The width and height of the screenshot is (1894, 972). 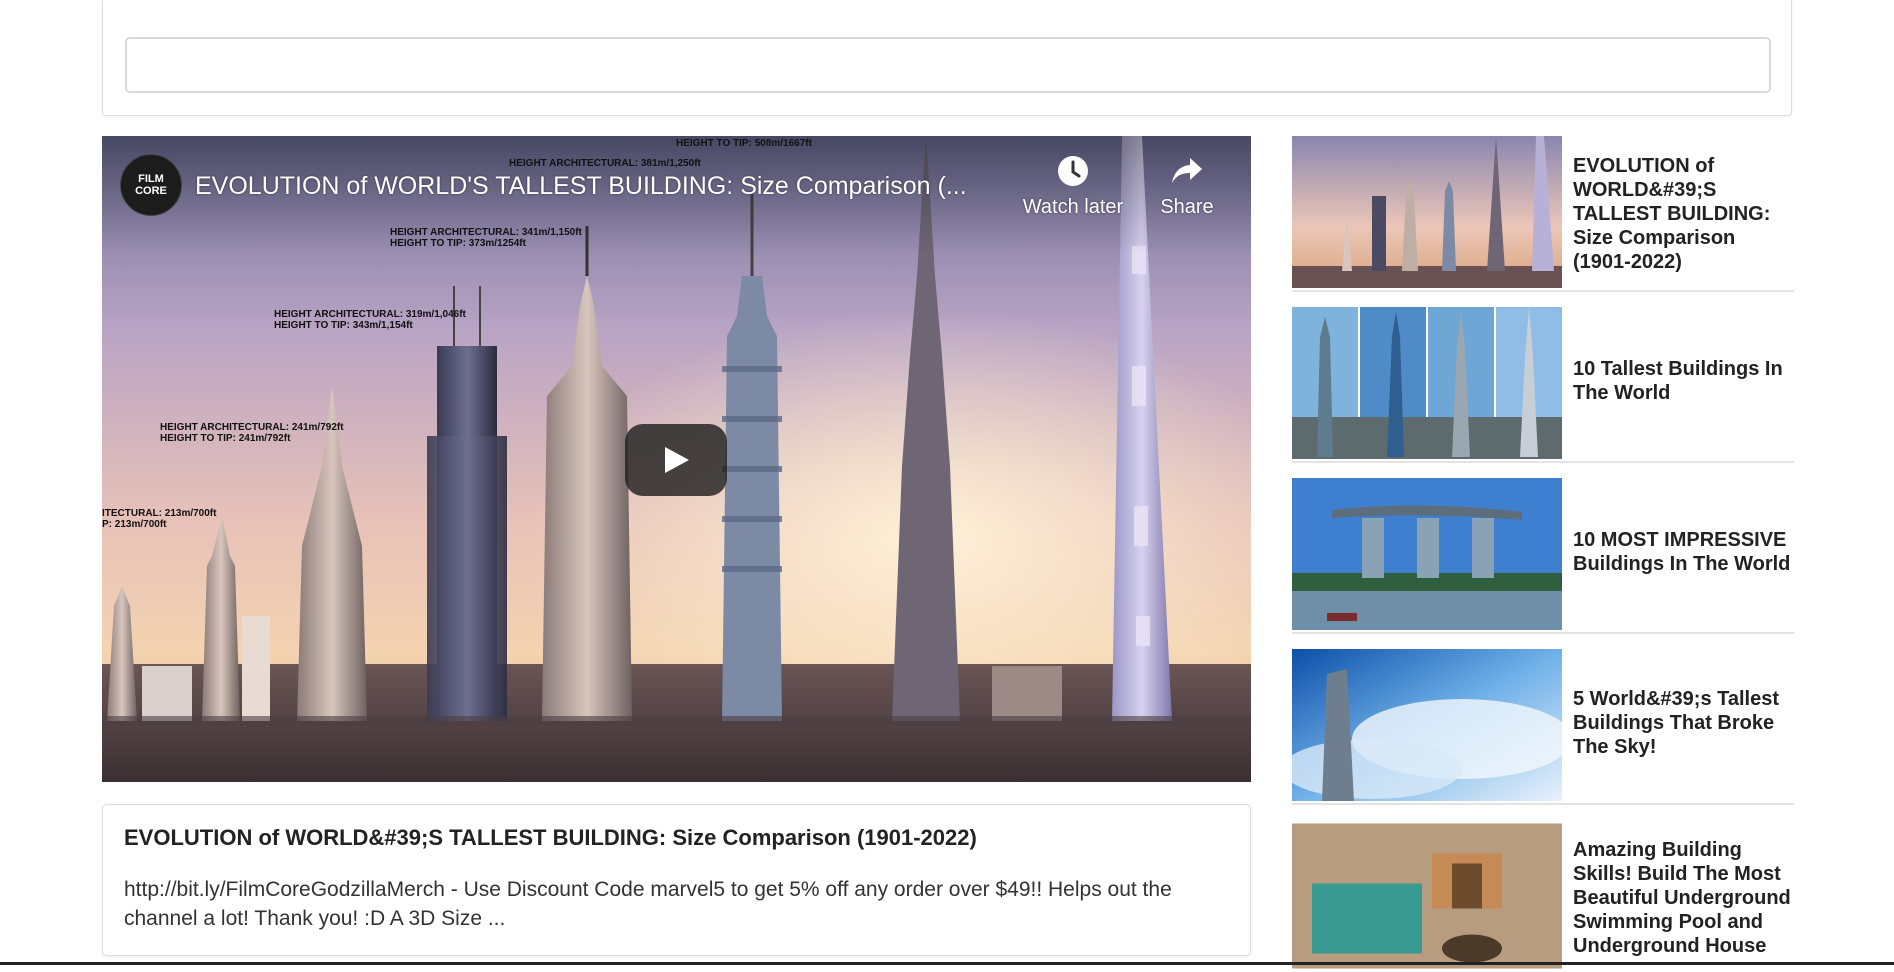 What do you see at coordinates (225, 438) in the screenshot?
I see `height-tag: HEIGHT TO TIP: 241m/792ft` at bounding box center [225, 438].